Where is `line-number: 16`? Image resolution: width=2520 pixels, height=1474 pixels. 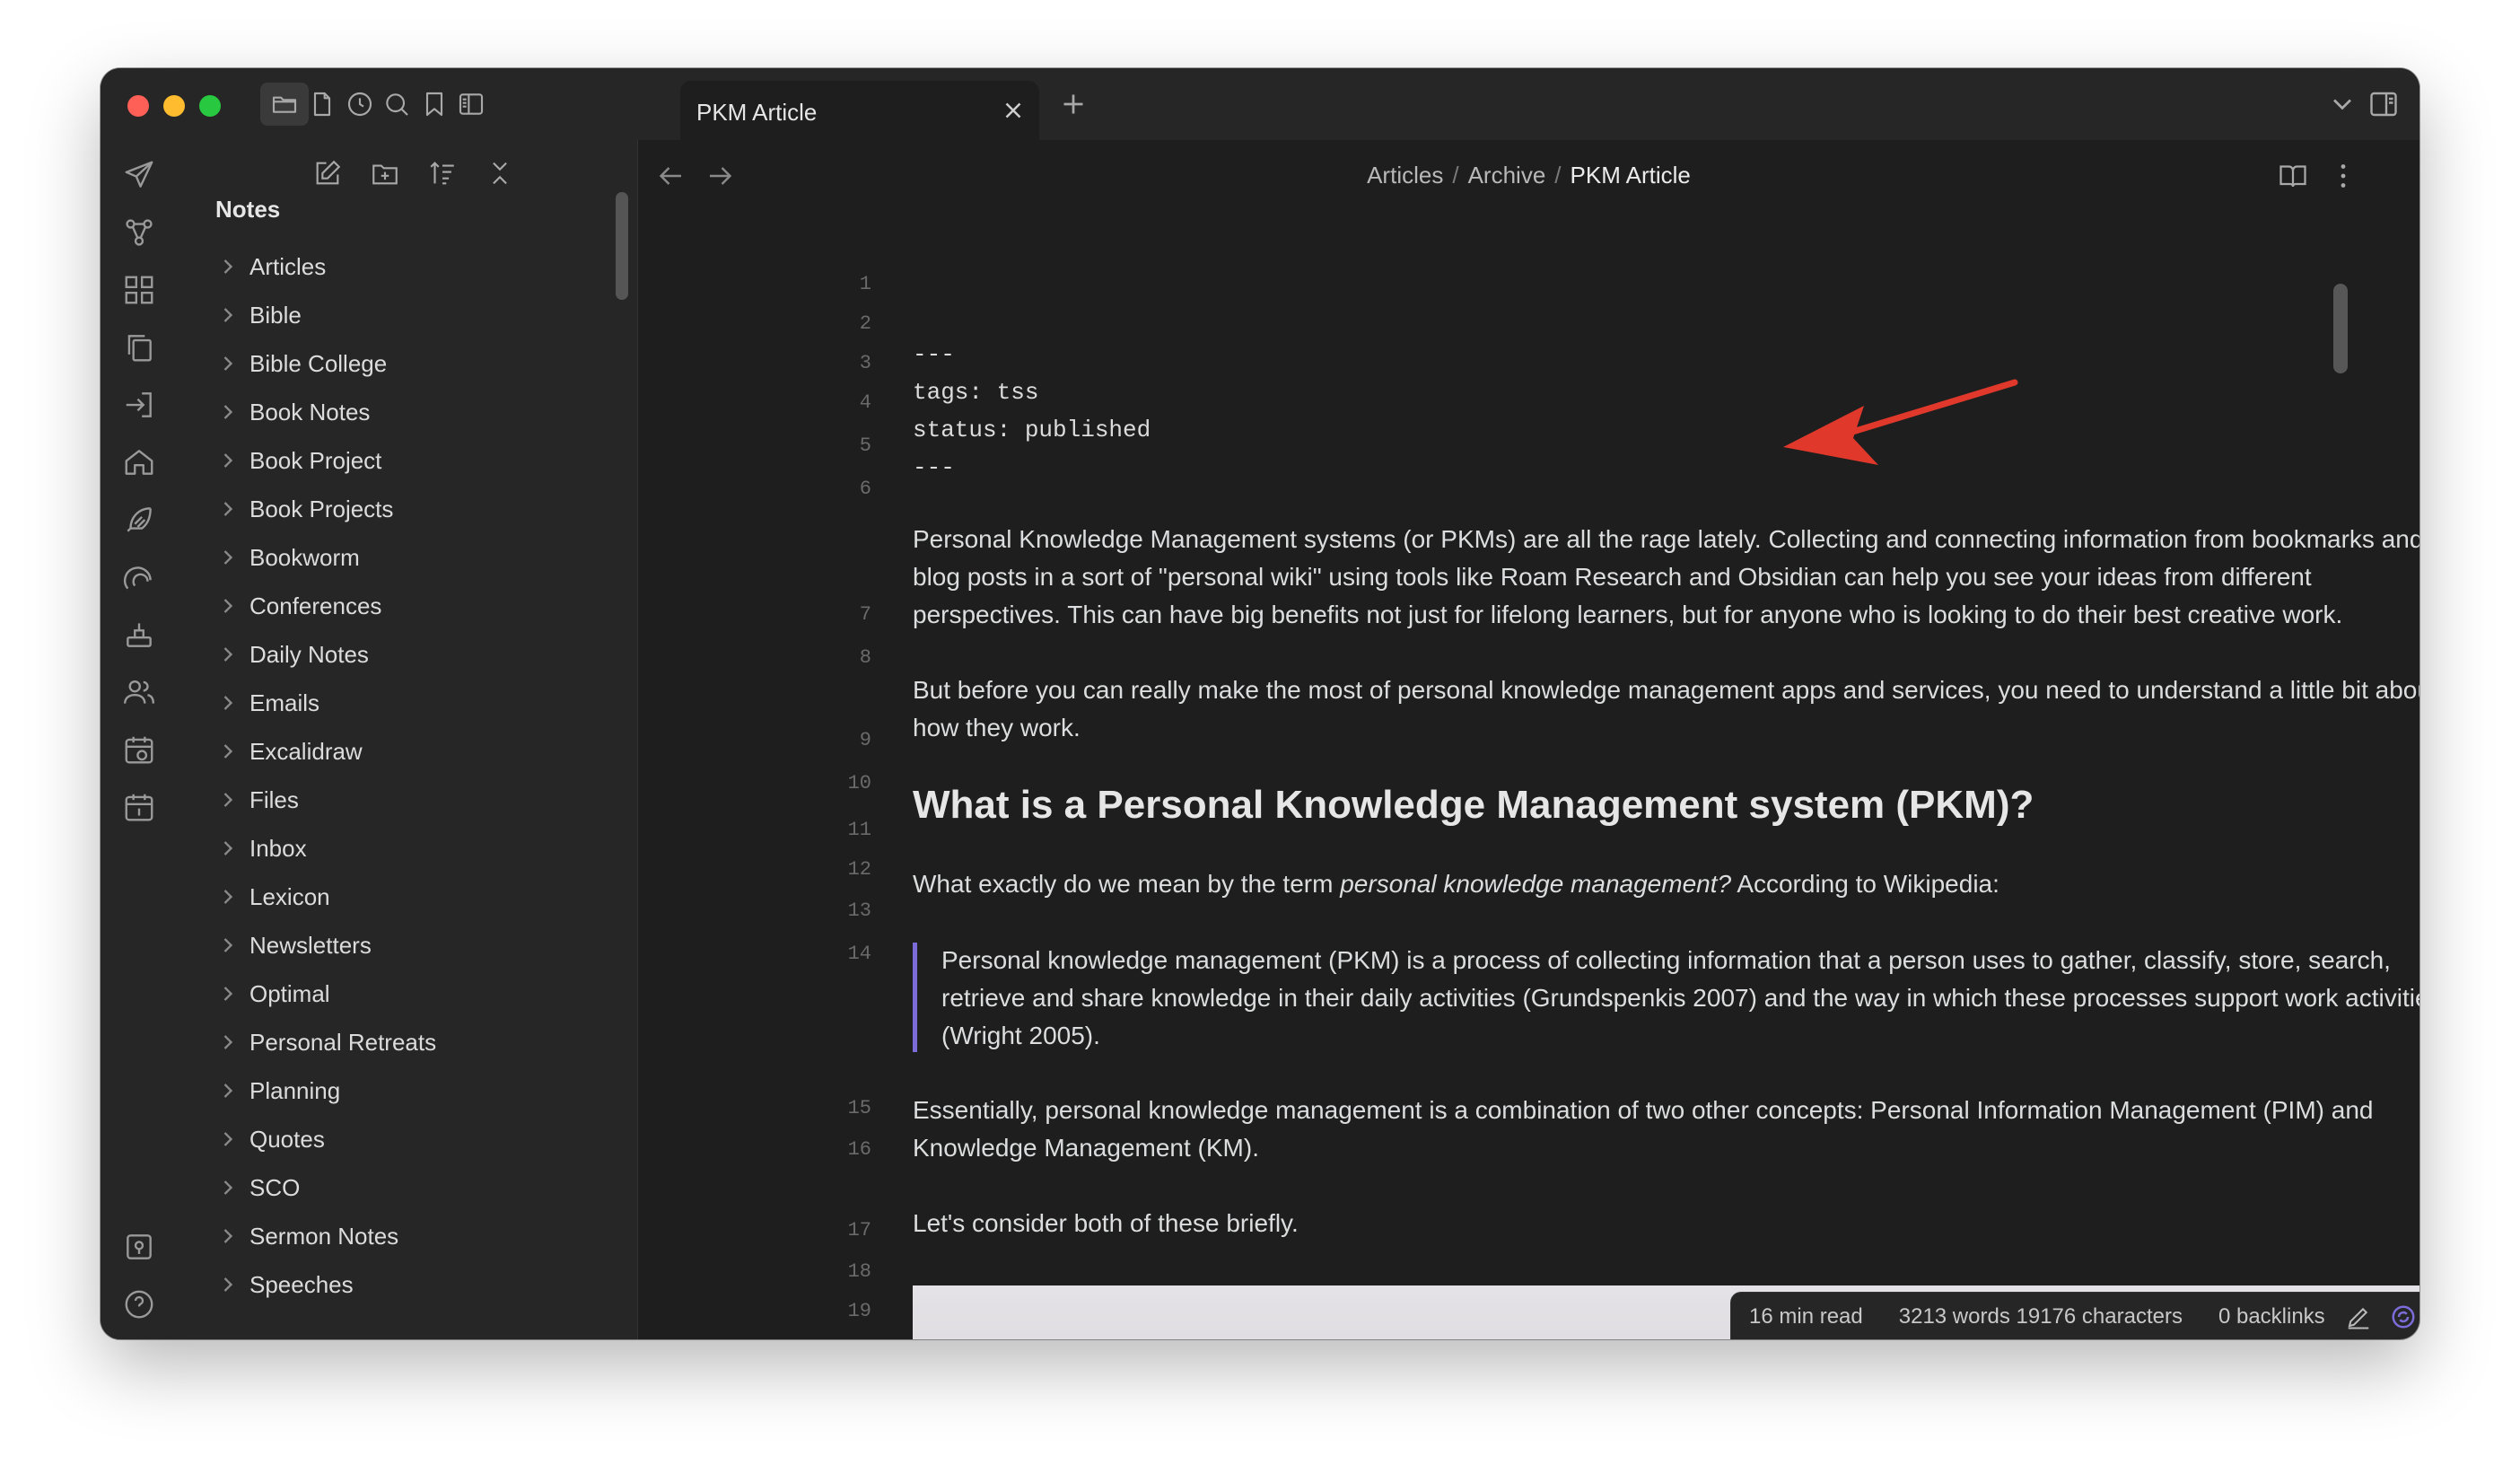 line-number: 16 is located at coordinates (859, 1149).